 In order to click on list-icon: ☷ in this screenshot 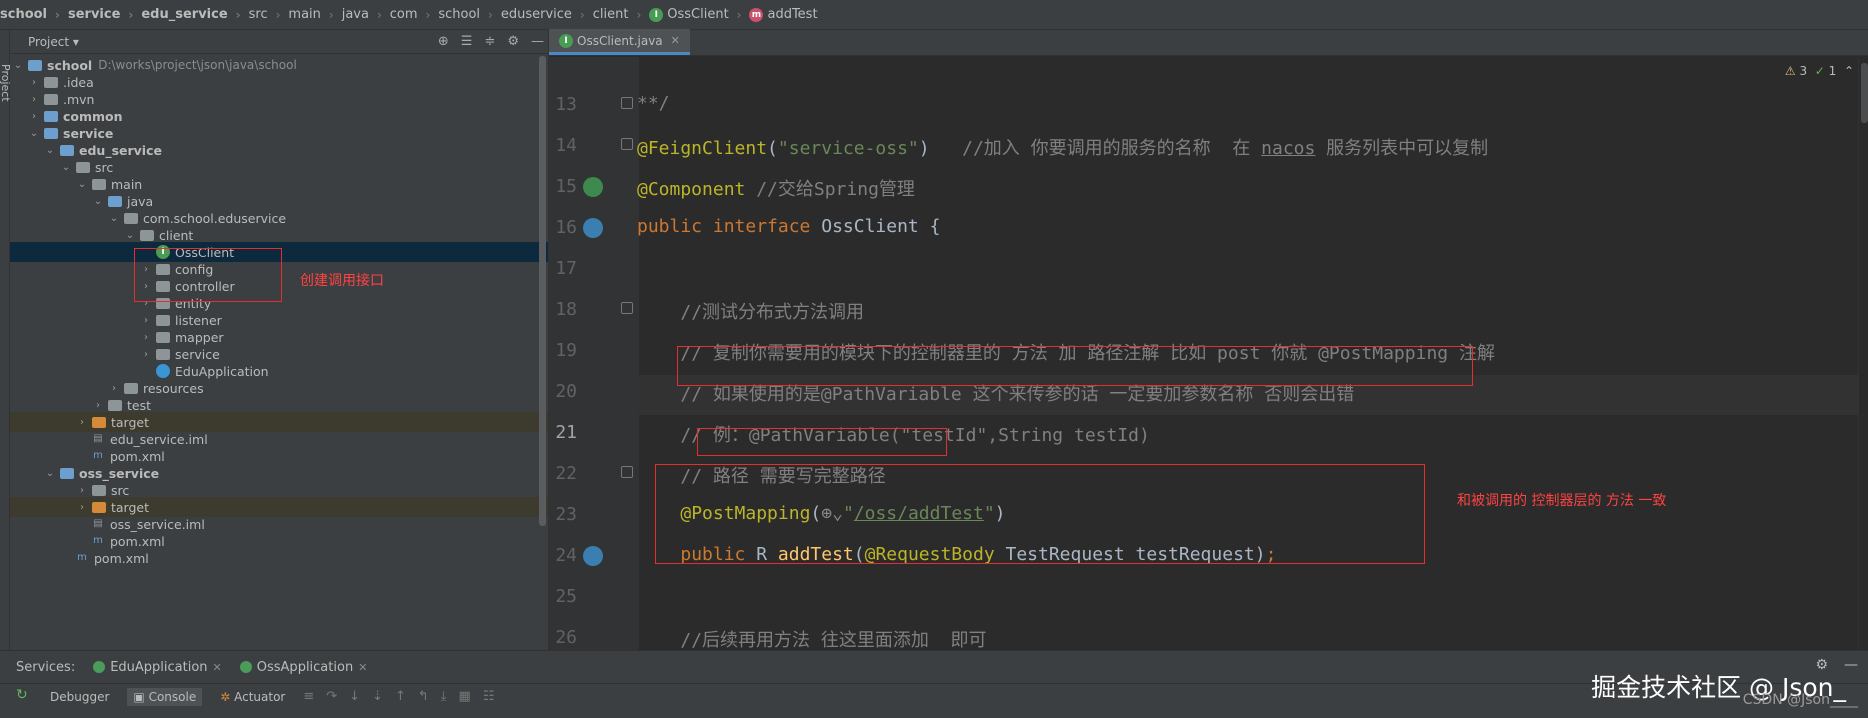, I will do `click(489, 696)`.